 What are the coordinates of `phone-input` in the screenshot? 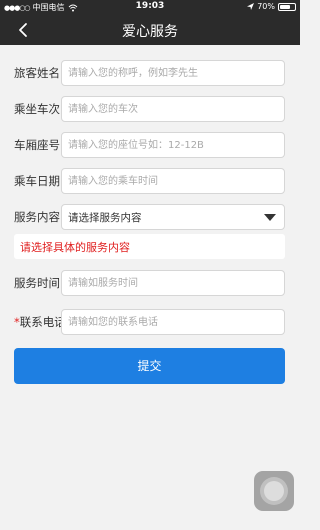 It's located at (173, 322).